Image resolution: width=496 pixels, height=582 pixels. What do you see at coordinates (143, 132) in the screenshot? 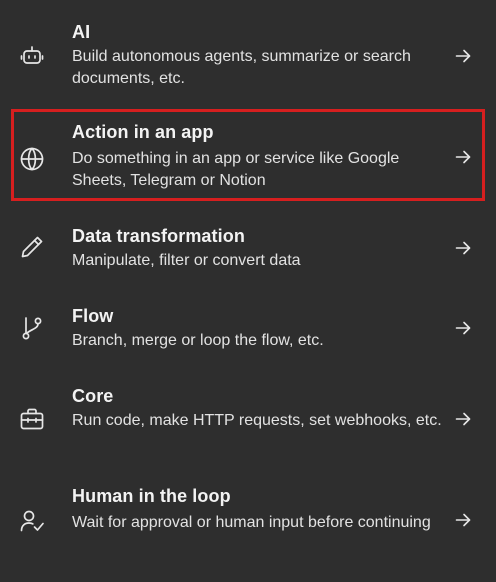
I see `menu-item-title: Action in an app` at bounding box center [143, 132].